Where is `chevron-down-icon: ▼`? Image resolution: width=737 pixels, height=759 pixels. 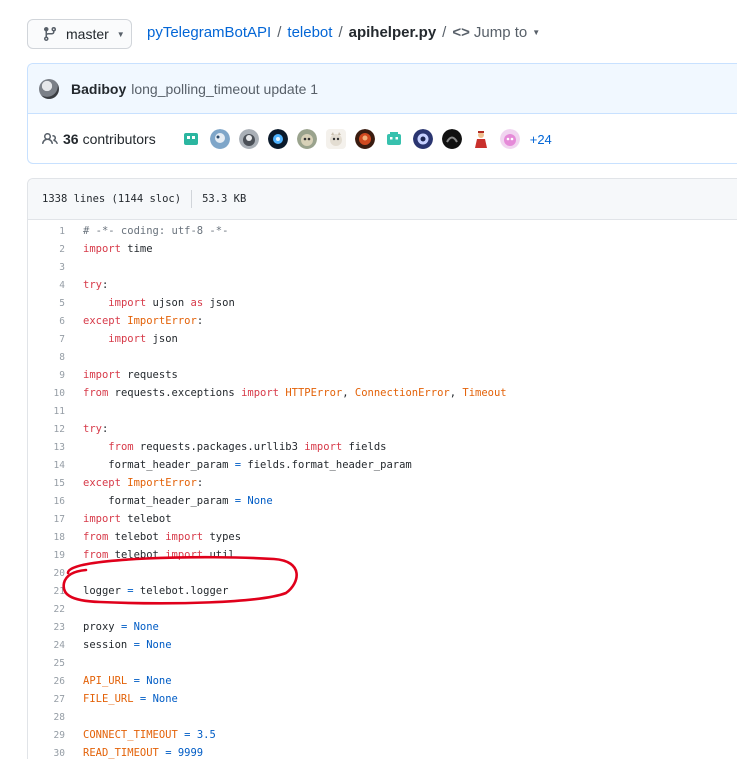
chevron-down-icon: ▼ is located at coordinates (536, 32).